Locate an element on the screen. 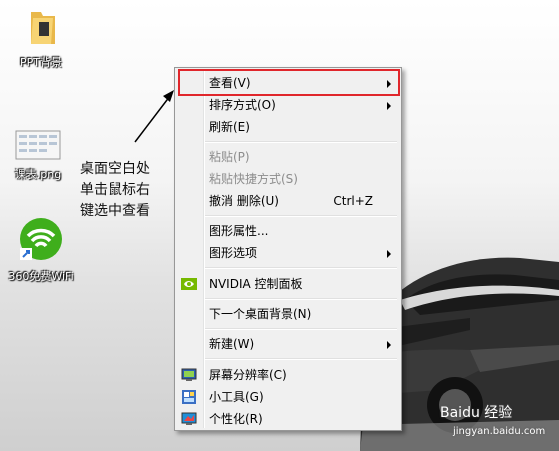 The image size is (559, 451). menu-item-next-background: 下一个桌面背景(N) is located at coordinates (288, 314).